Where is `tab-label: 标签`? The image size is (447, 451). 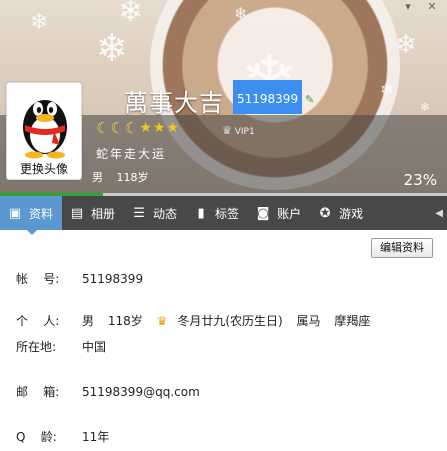
tab-label: 标签 is located at coordinates (227, 213).